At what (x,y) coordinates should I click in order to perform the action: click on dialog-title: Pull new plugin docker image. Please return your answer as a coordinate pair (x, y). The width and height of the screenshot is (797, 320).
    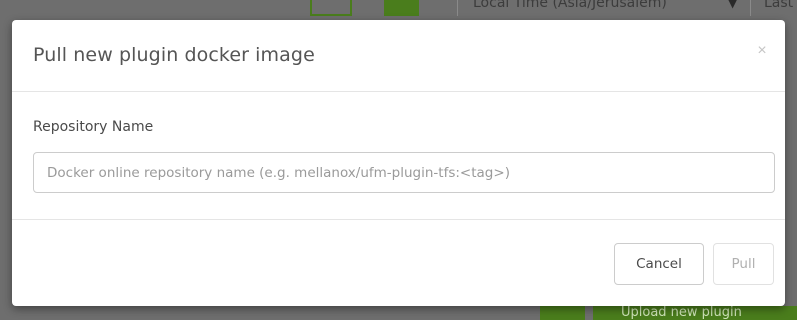
    Looking at the image, I should click on (174, 55).